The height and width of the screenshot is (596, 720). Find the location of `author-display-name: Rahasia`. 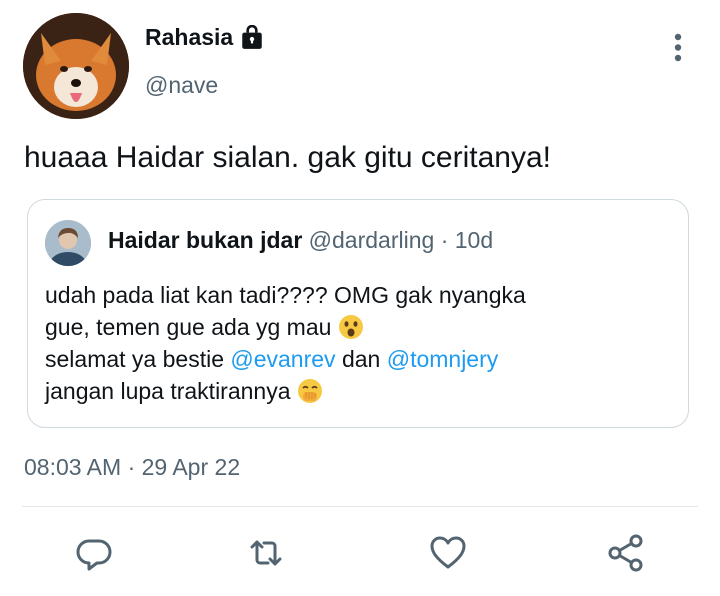

author-display-name: Rahasia is located at coordinates (189, 37).